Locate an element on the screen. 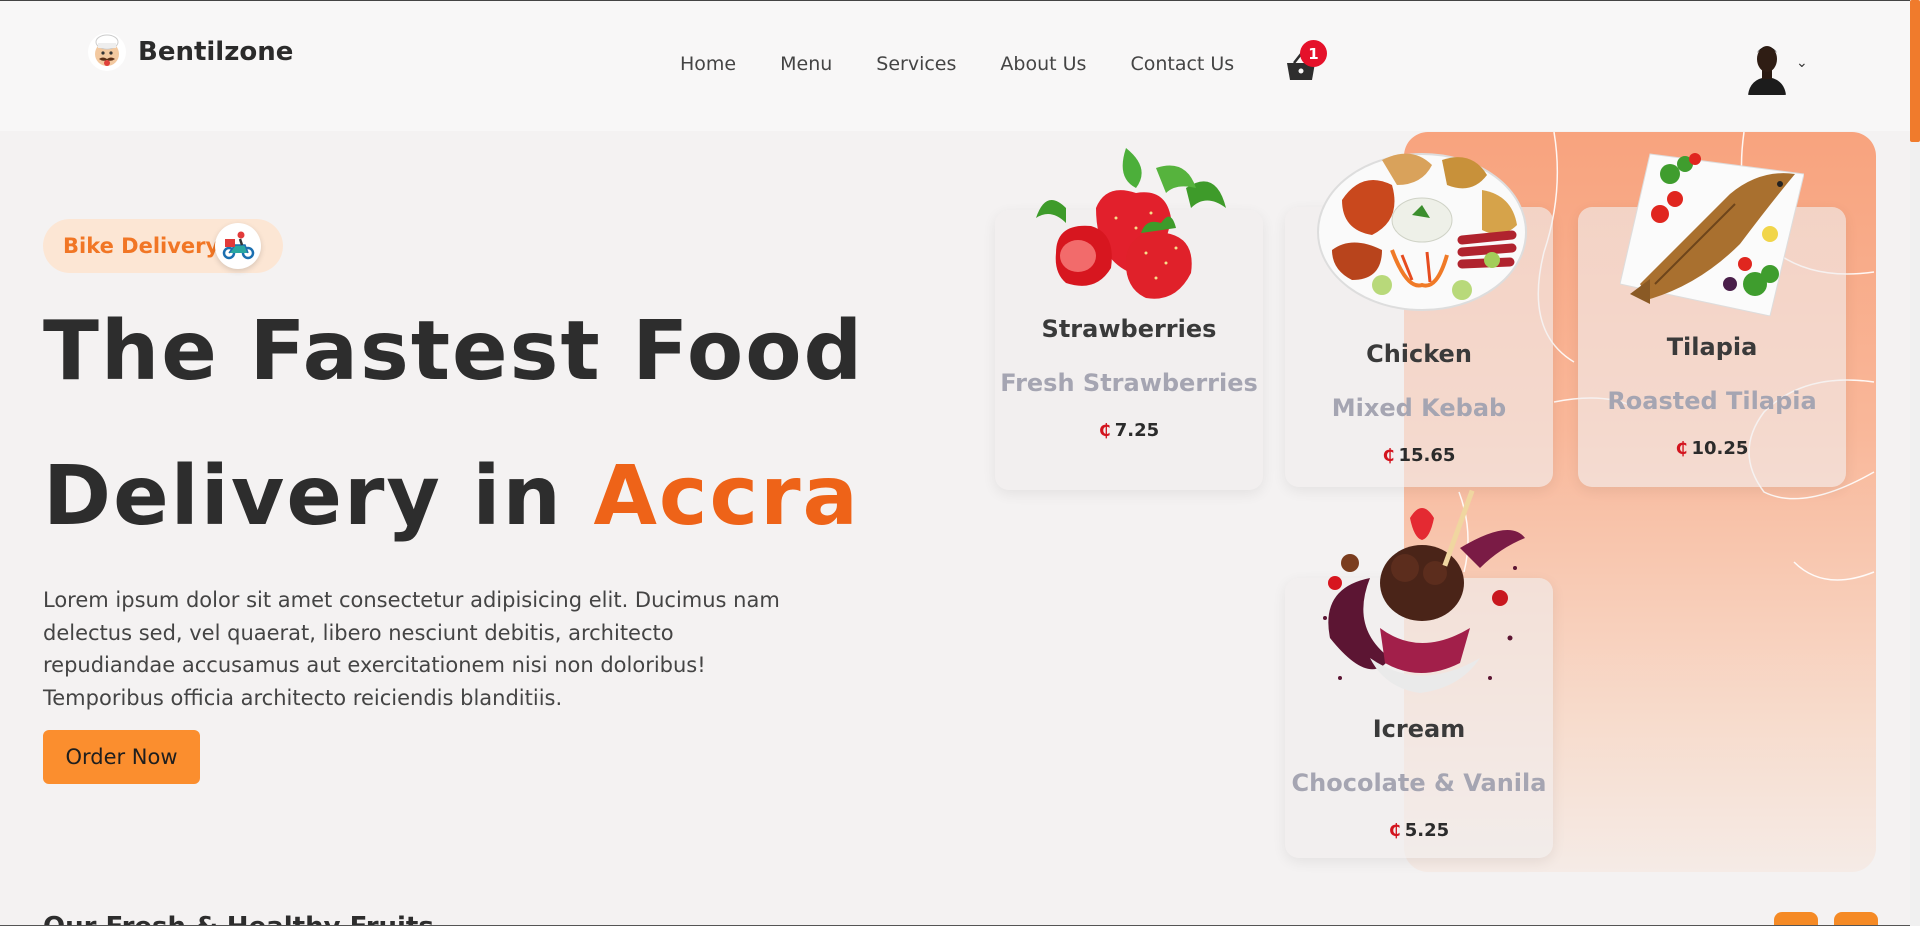 The width and height of the screenshot is (1920, 926). card-title: Strawberries is located at coordinates (1129, 329).